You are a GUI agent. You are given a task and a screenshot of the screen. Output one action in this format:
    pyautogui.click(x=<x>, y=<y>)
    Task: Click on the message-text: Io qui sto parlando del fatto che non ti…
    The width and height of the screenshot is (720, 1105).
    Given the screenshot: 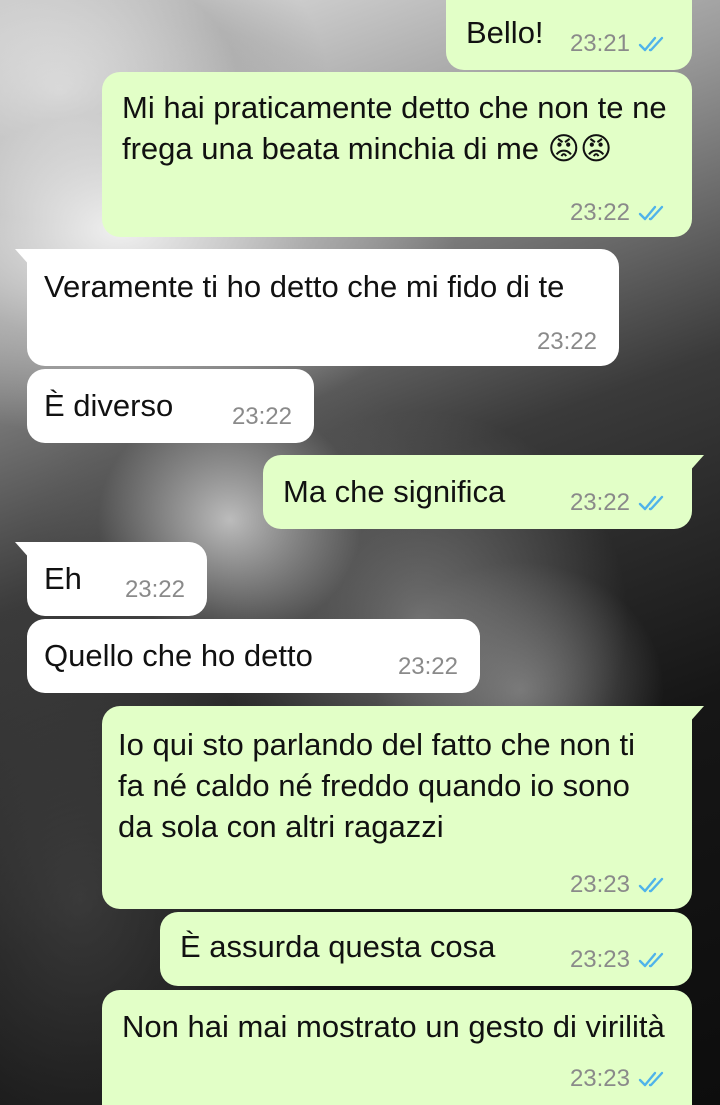 What is the action you would take?
    pyautogui.click(x=377, y=785)
    